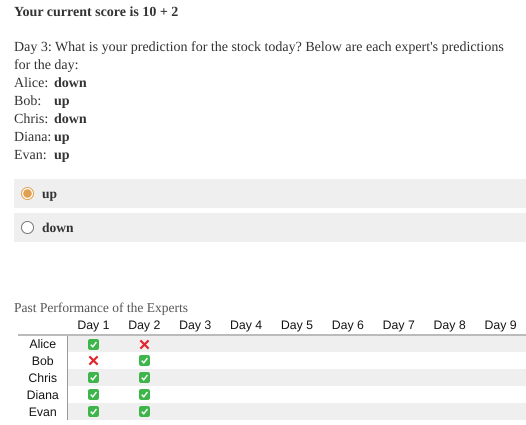 The image size is (526, 425). I want to click on radio-option: up, so click(270, 193).